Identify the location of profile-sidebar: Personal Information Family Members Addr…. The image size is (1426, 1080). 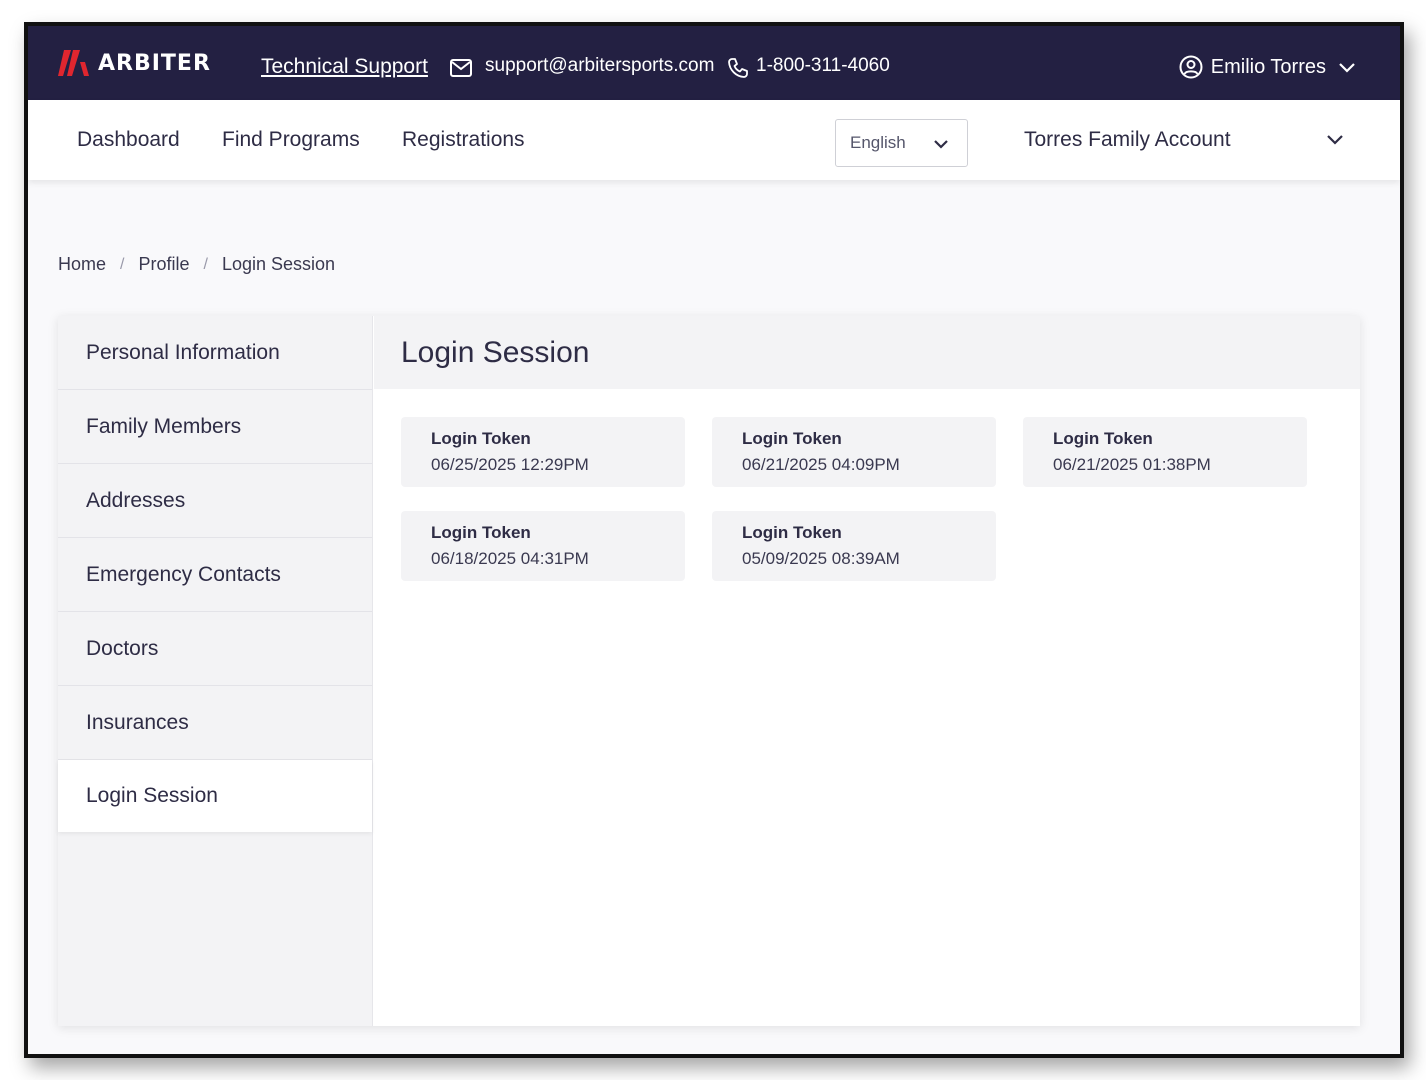
(215, 671).